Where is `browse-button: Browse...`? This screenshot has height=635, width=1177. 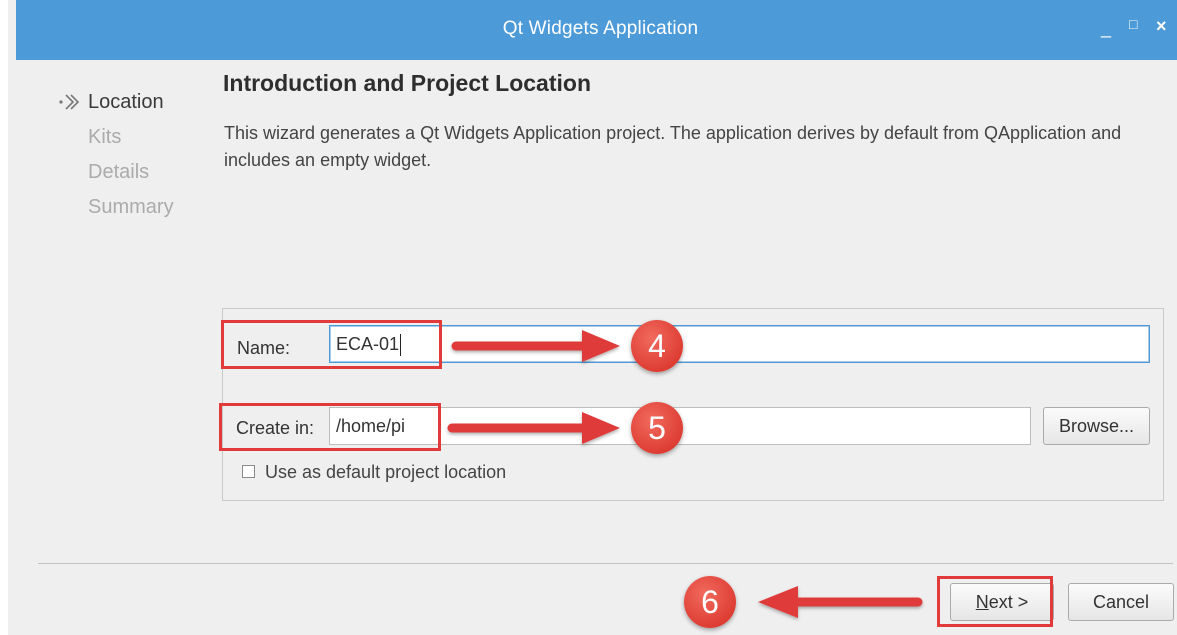
browse-button: Browse... is located at coordinates (1096, 426).